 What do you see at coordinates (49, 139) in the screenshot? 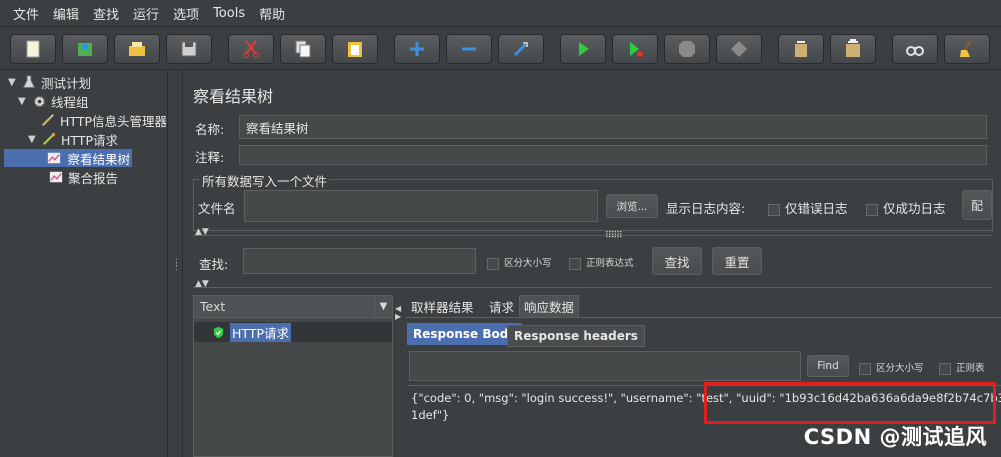
I see `pipette-icon` at bounding box center [49, 139].